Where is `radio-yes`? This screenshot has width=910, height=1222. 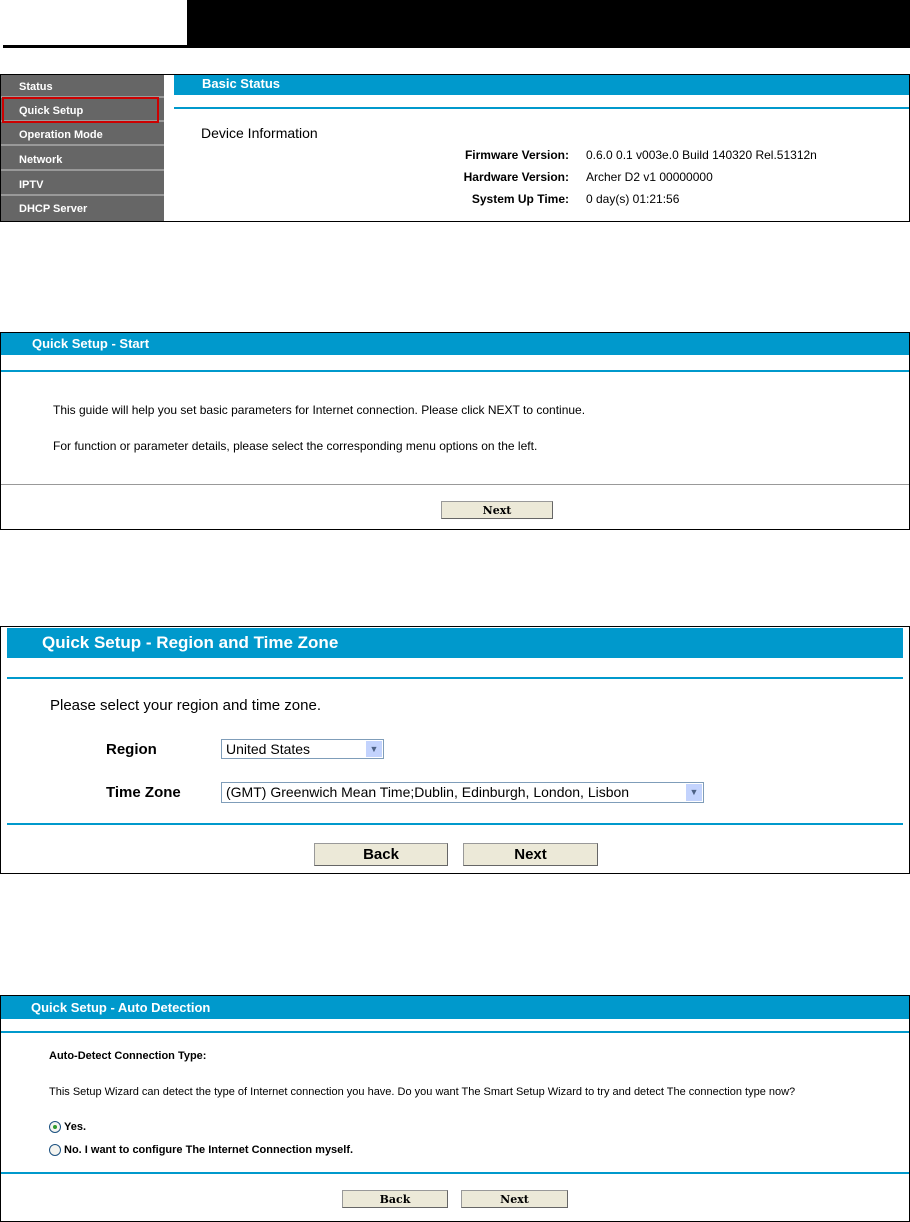 radio-yes is located at coordinates (55, 1127).